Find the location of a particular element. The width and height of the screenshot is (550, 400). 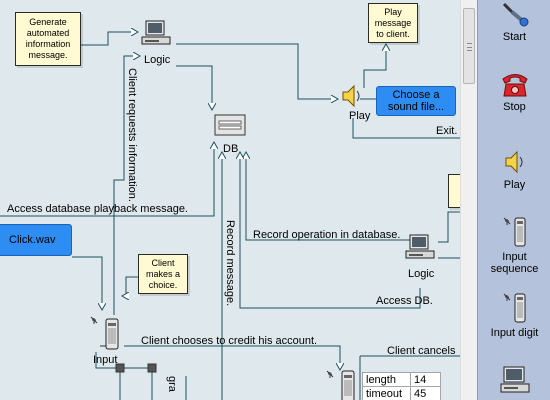

palette-item-start: Start is located at coordinates (514, 22).